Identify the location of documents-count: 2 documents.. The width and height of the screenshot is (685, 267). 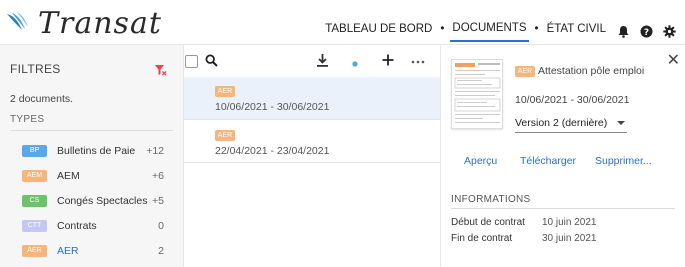
(42, 99).